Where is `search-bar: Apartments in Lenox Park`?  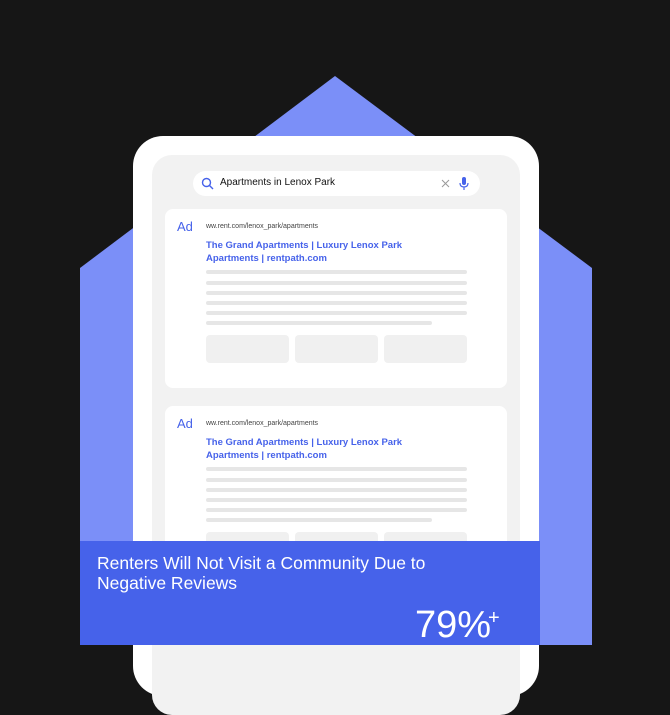 search-bar: Apartments in Lenox Park is located at coordinates (336, 183).